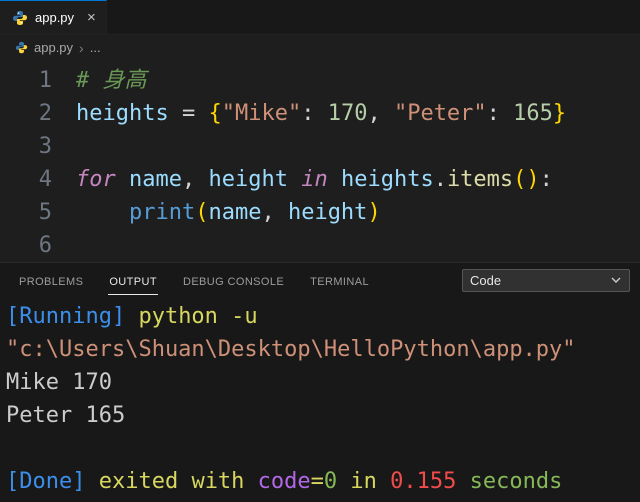 Image resolution: width=640 pixels, height=502 pixels. I want to click on code-token: 170, so click(347, 113).